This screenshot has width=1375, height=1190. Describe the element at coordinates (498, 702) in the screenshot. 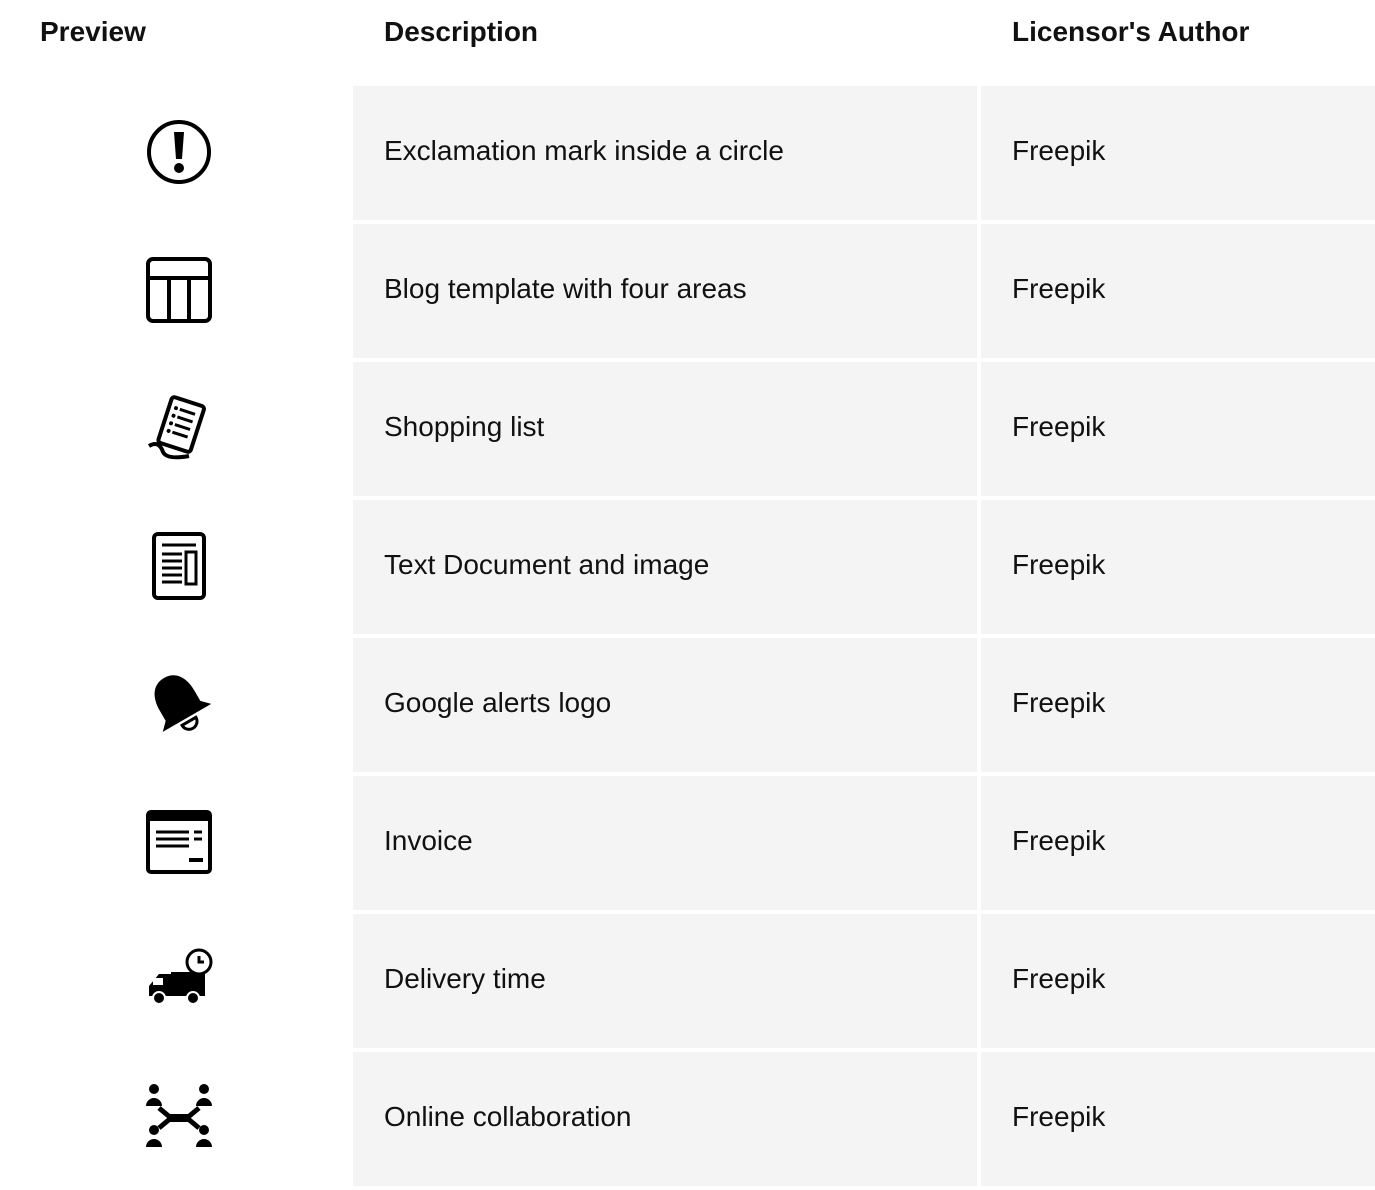

I see `description-text: Google alerts logo` at that location.